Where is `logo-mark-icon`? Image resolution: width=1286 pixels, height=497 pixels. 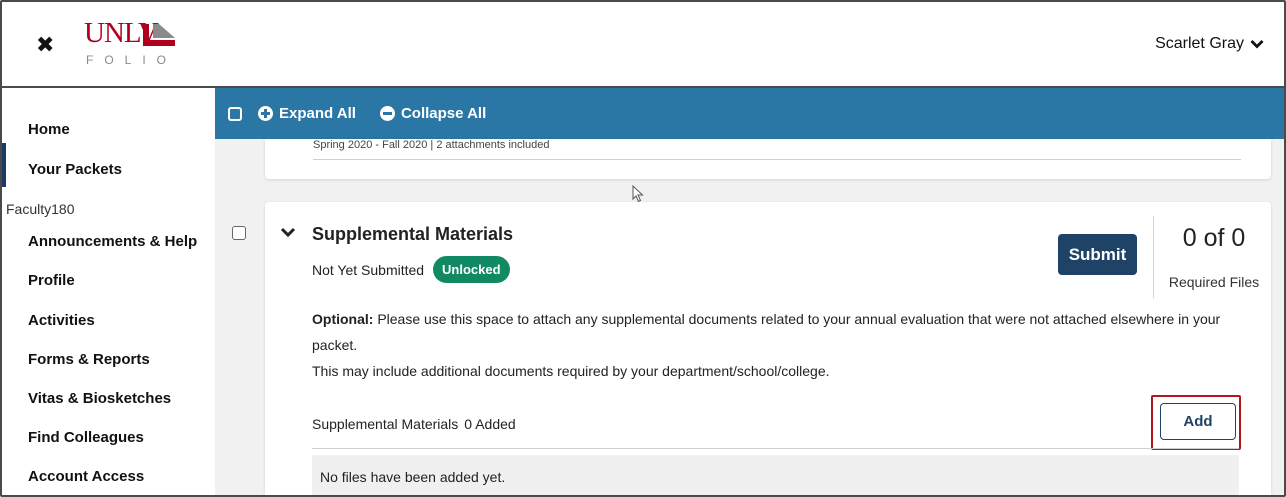 logo-mark-icon is located at coordinates (159, 35).